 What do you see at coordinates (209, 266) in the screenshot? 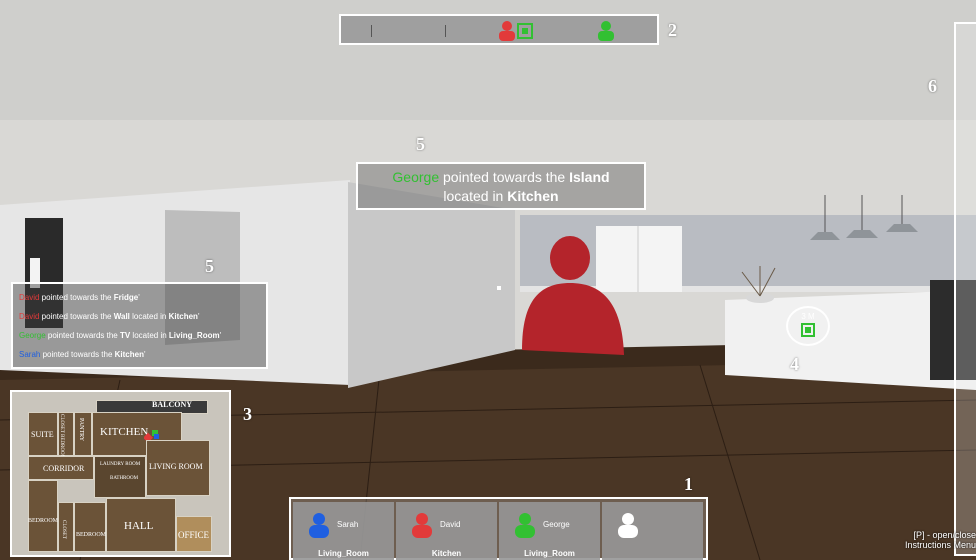
I see `callout-5-log: 5` at bounding box center [209, 266].